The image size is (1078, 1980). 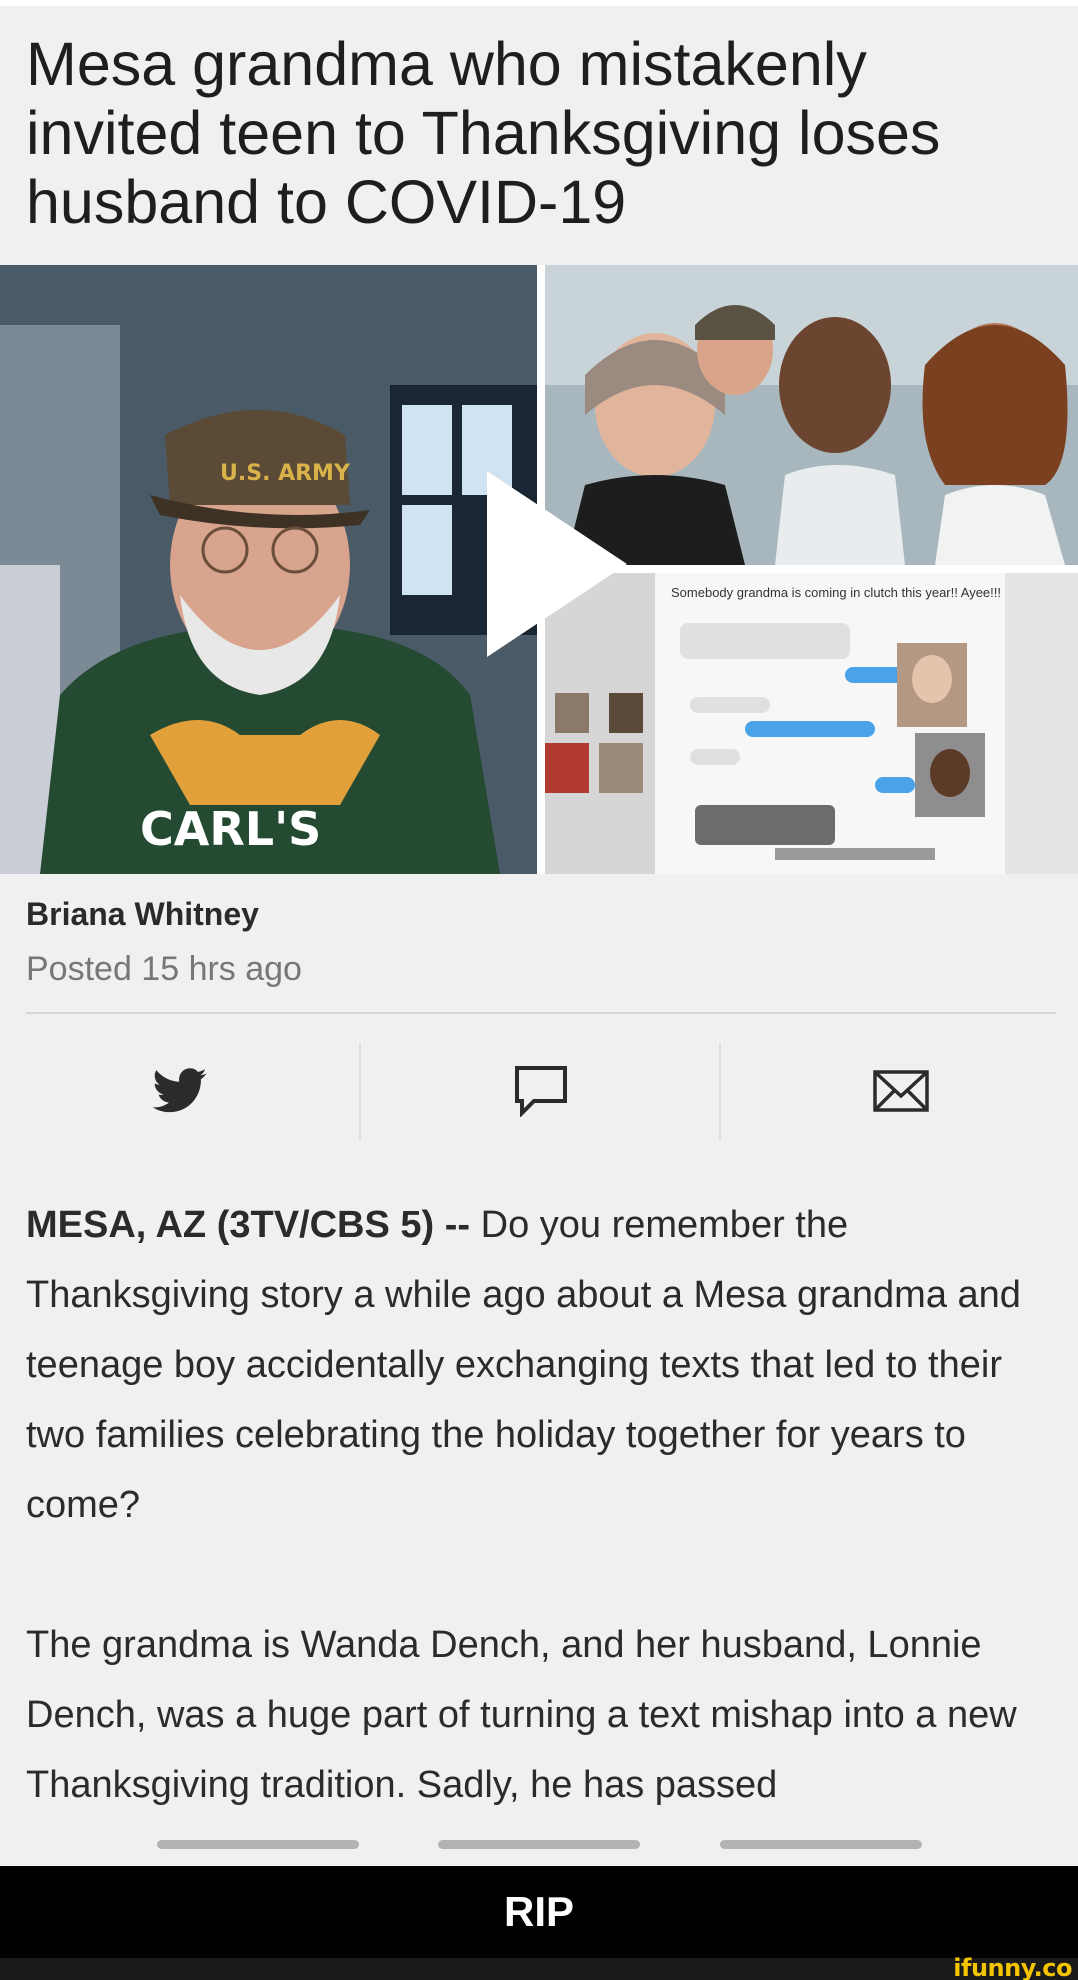 What do you see at coordinates (541, 1013) in the screenshot?
I see `divider` at bounding box center [541, 1013].